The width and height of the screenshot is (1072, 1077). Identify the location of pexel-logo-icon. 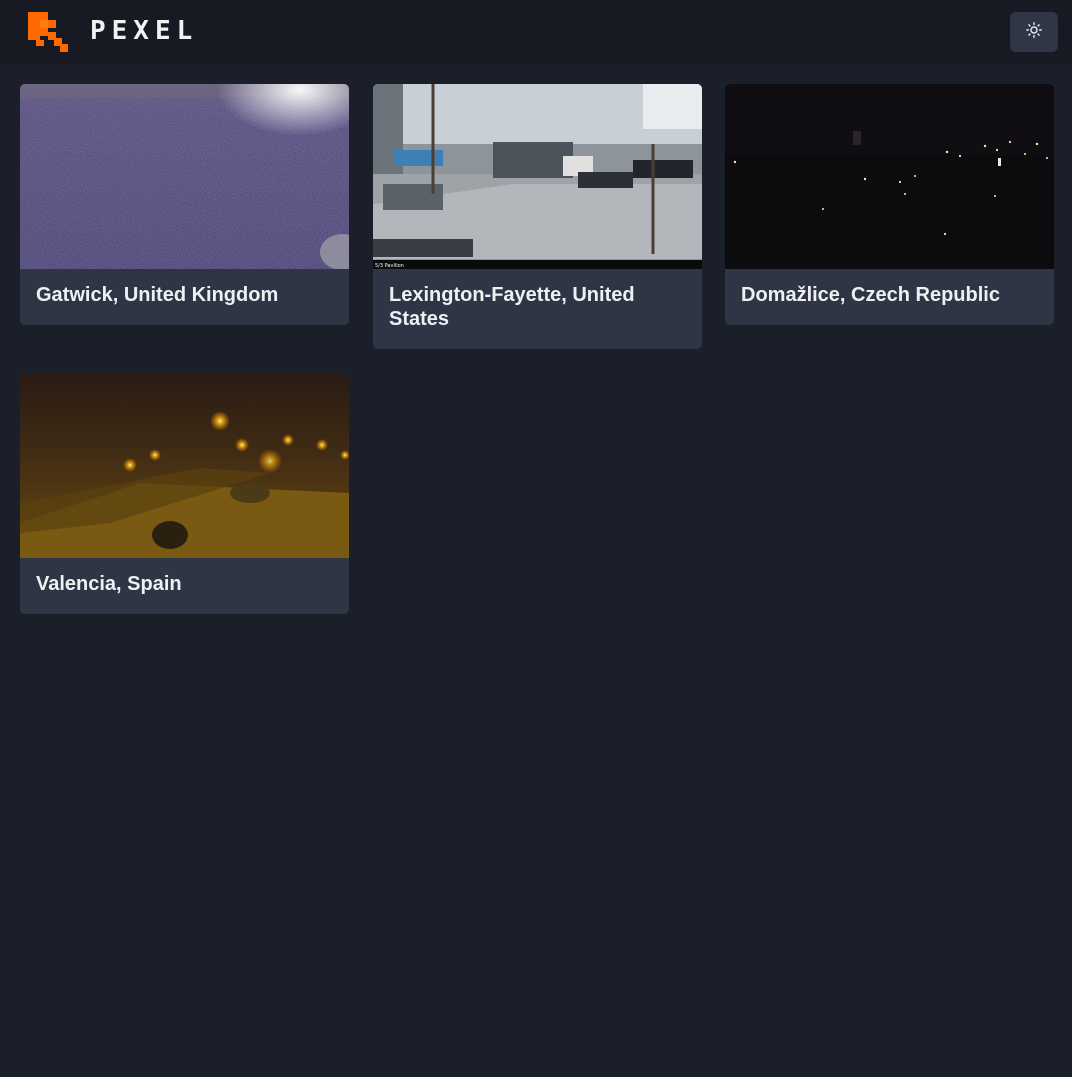
(48, 32).